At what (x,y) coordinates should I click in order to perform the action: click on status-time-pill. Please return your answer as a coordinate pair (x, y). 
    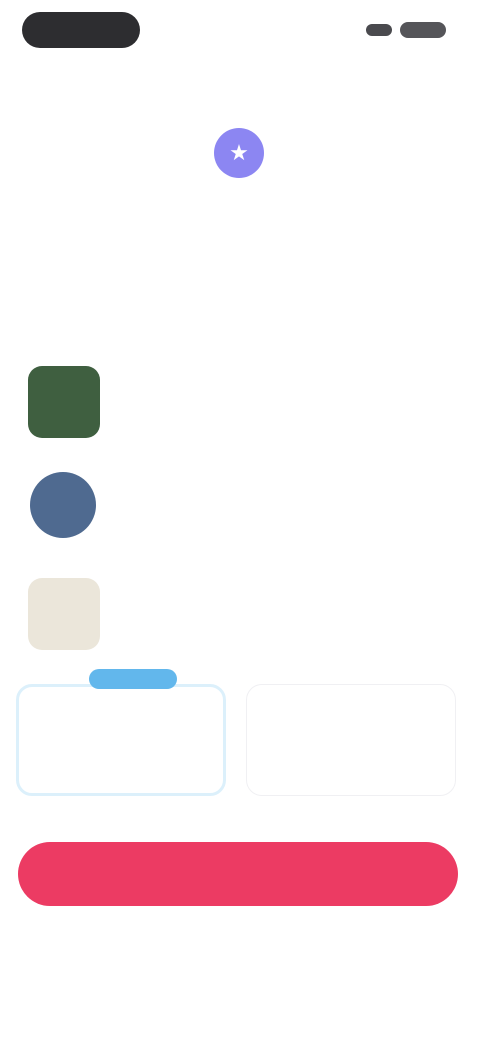
    Looking at the image, I should click on (81, 30).